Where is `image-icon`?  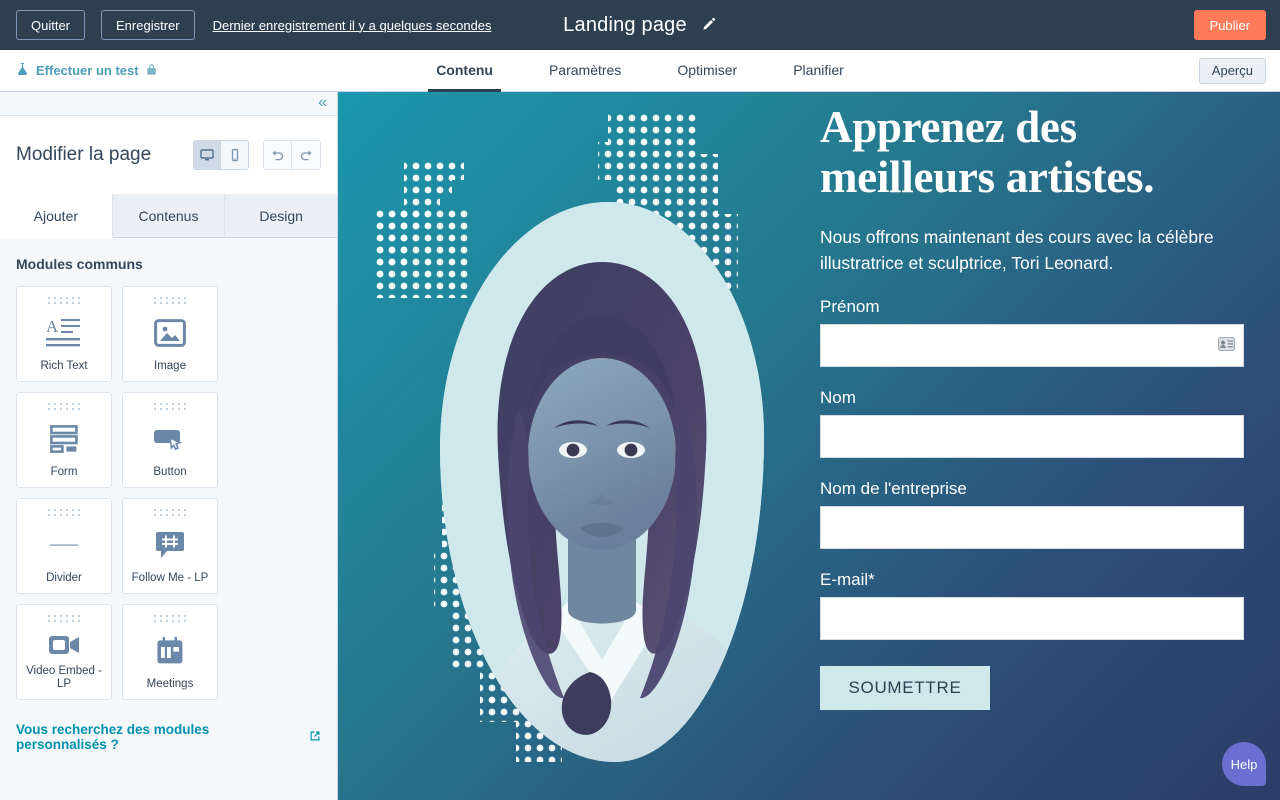 image-icon is located at coordinates (170, 333).